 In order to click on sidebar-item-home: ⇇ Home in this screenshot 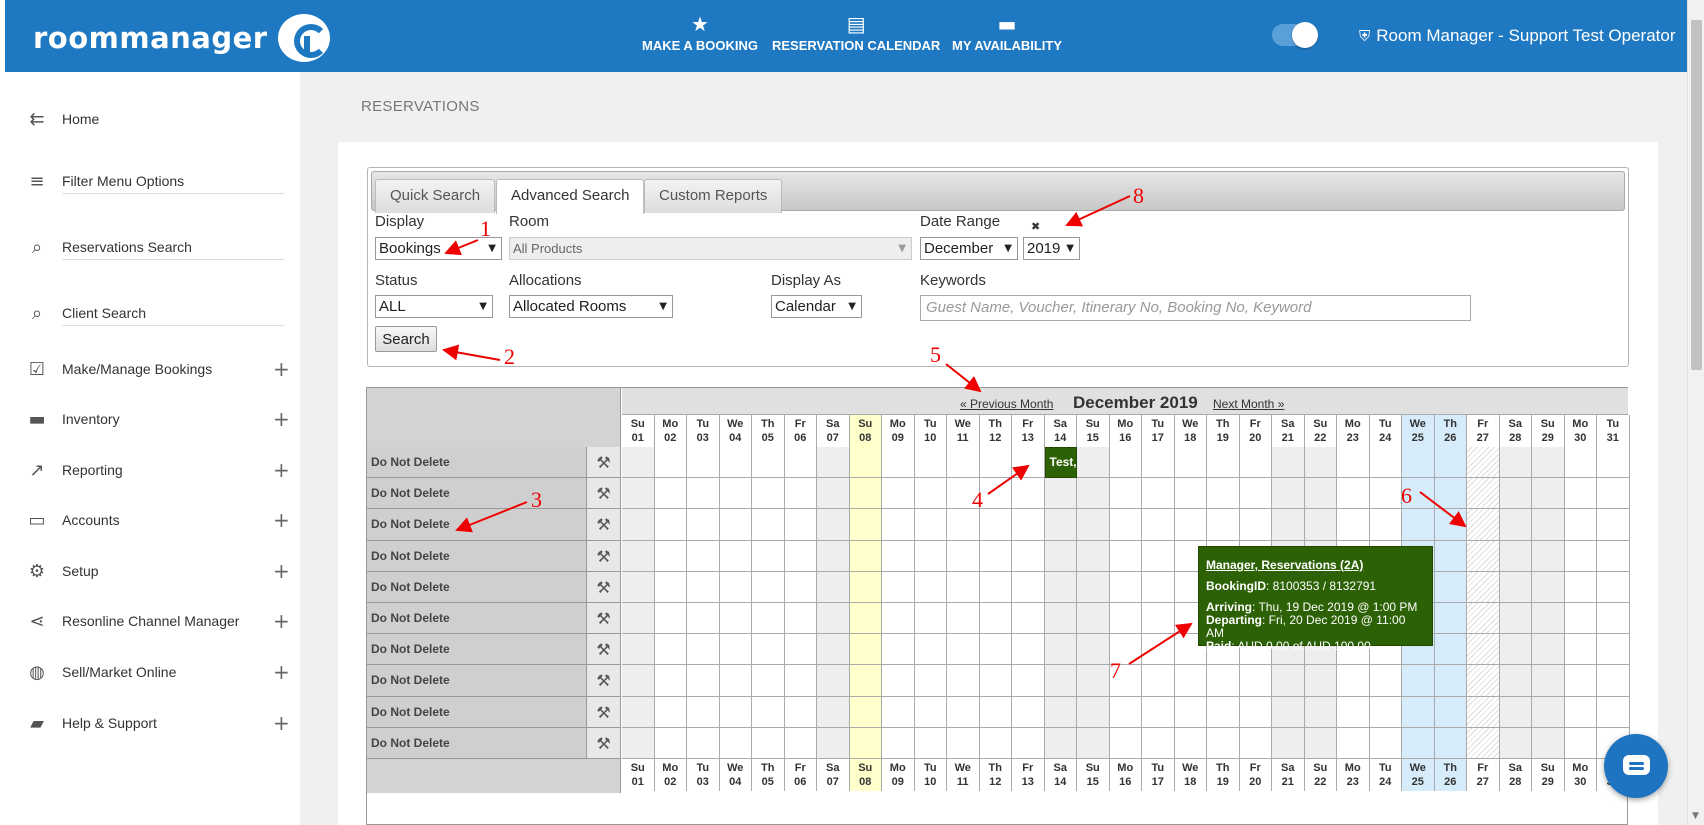, I will do `click(152, 119)`.